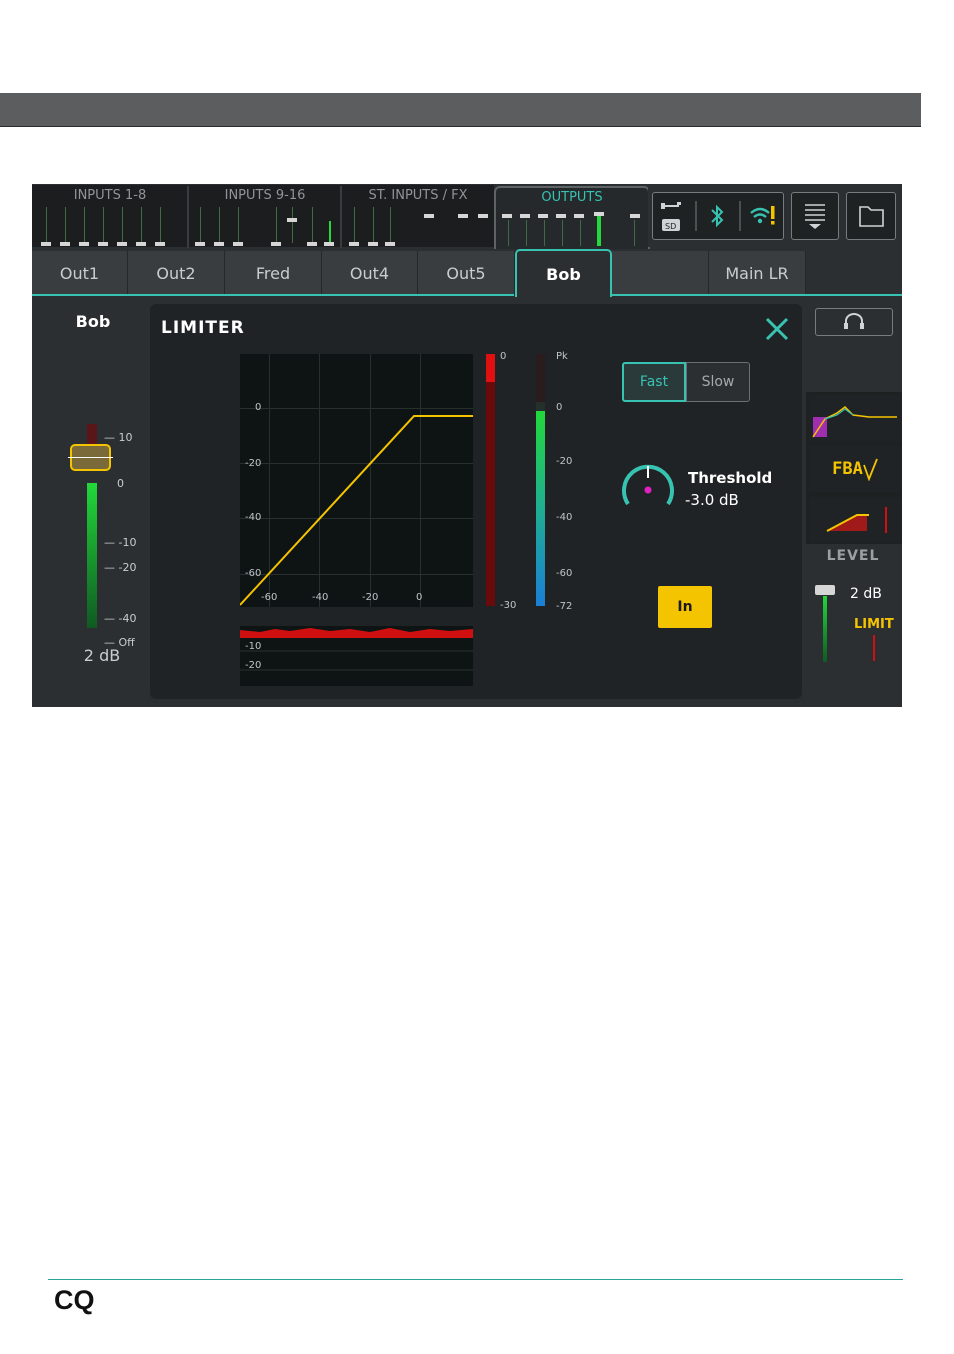 The height and width of the screenshot is (1354, 954). I want to click on fast-button: Fast, so click(654, 382).